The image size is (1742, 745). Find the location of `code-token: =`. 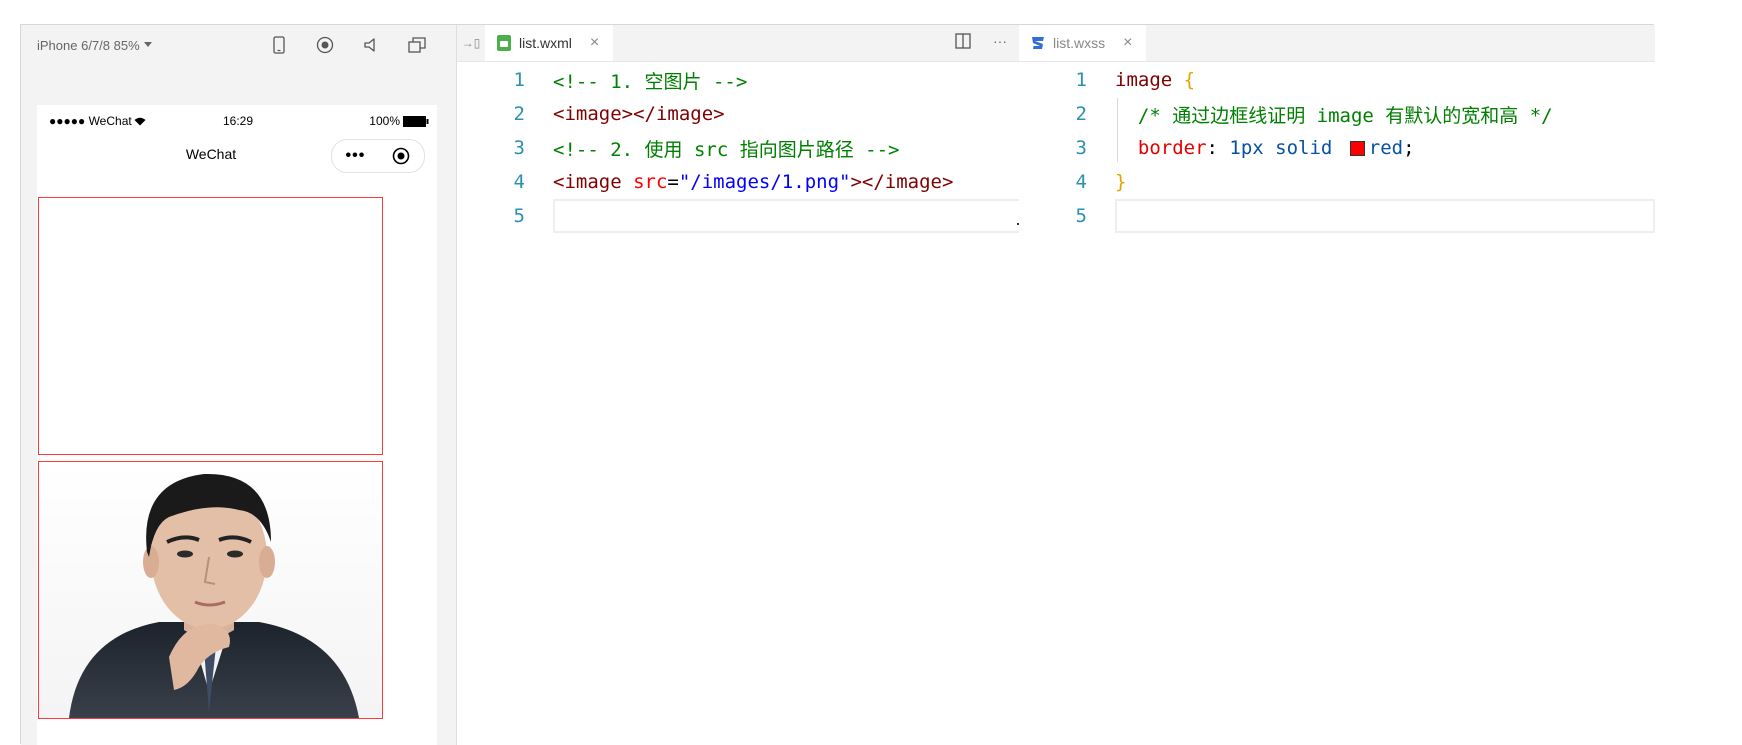

code-token: = is located at coordinates (673, 182).